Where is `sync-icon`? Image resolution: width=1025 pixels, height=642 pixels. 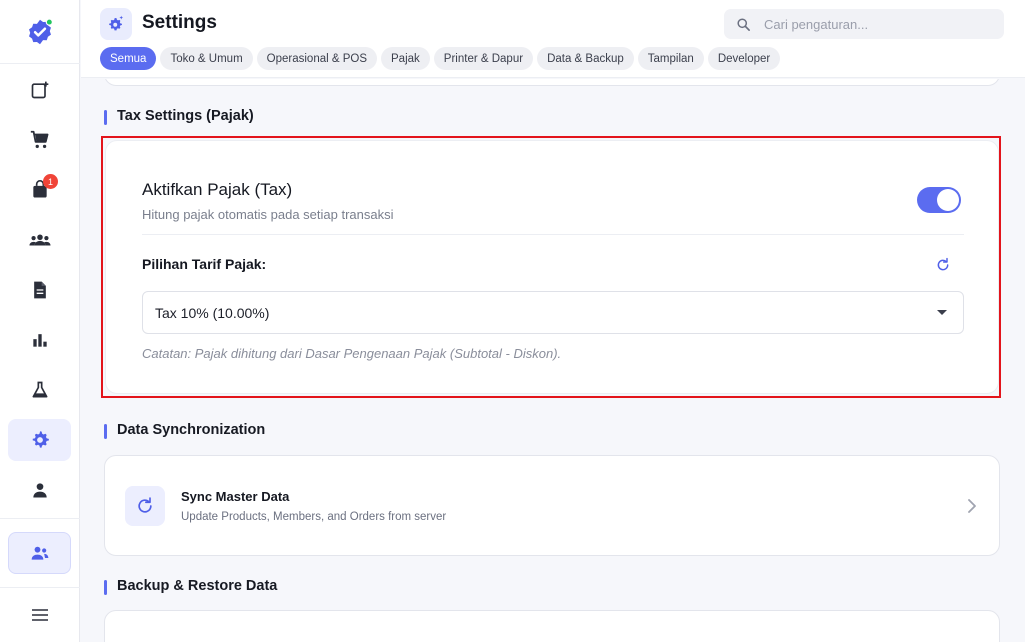 sync-icon is located at coordinates (145, 505).